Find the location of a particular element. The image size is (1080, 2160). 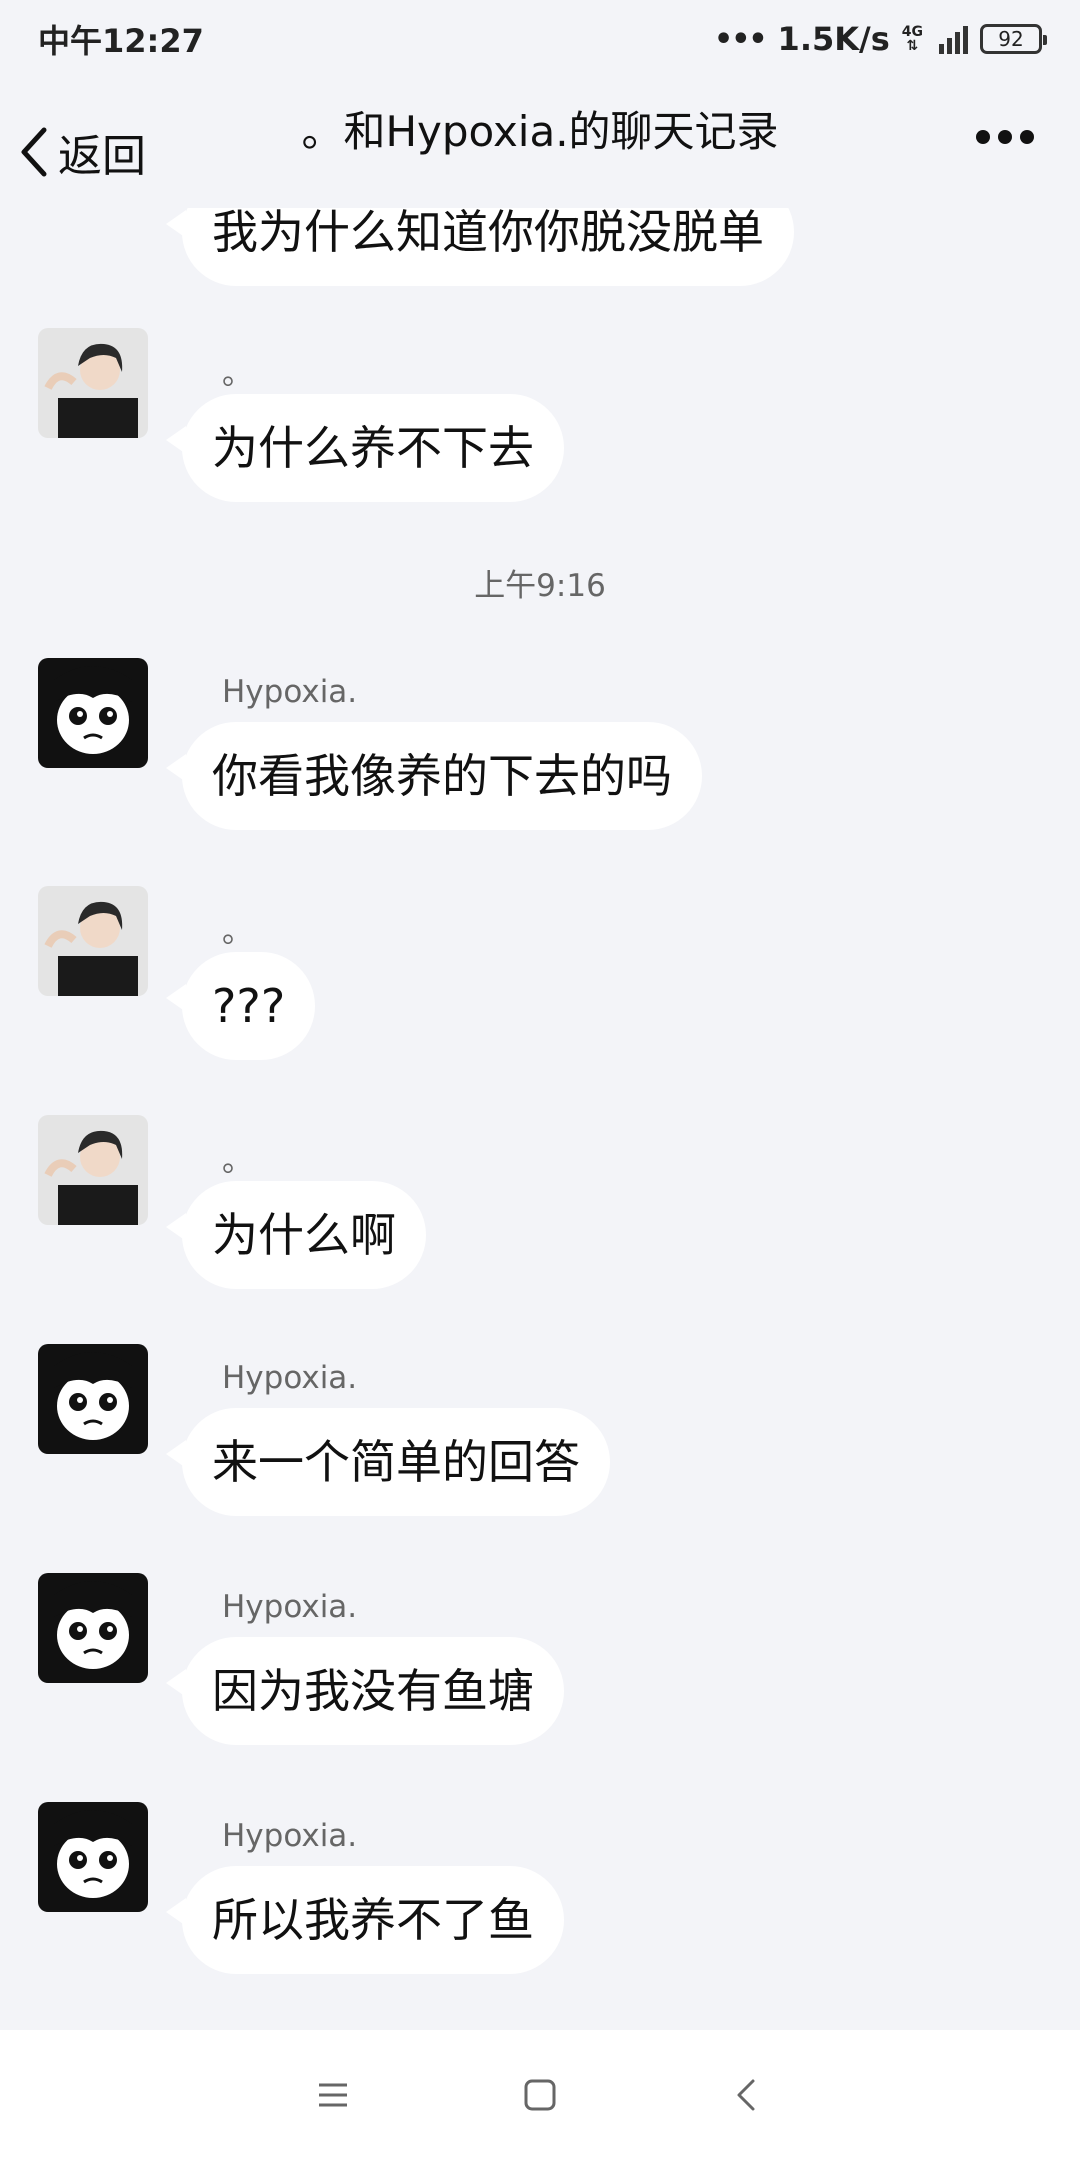

home-icon is located at coordinates (540, 2095).